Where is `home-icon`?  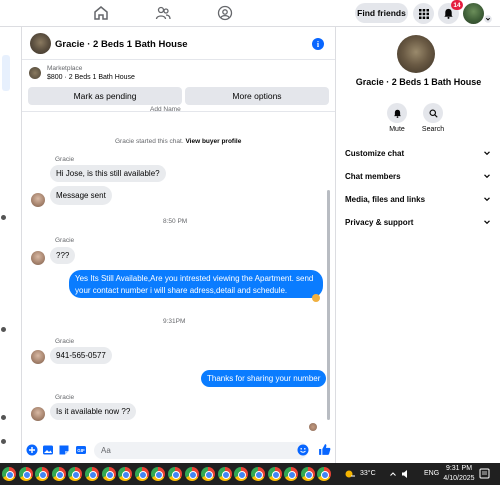 home-icon is located at coordinates (101, 13).